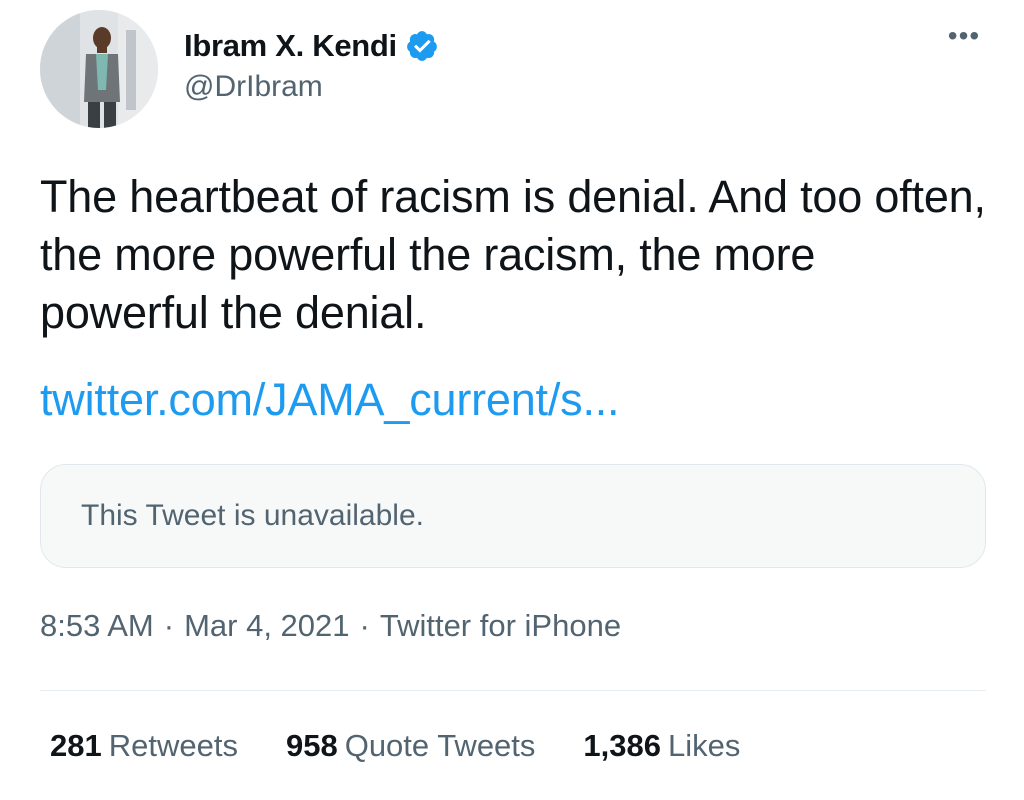 This screenshot has height=800, width=1024. Describe the element at coordinates (173, 745) in the screenshot. I see `retweets-label: Retweets` at that location.